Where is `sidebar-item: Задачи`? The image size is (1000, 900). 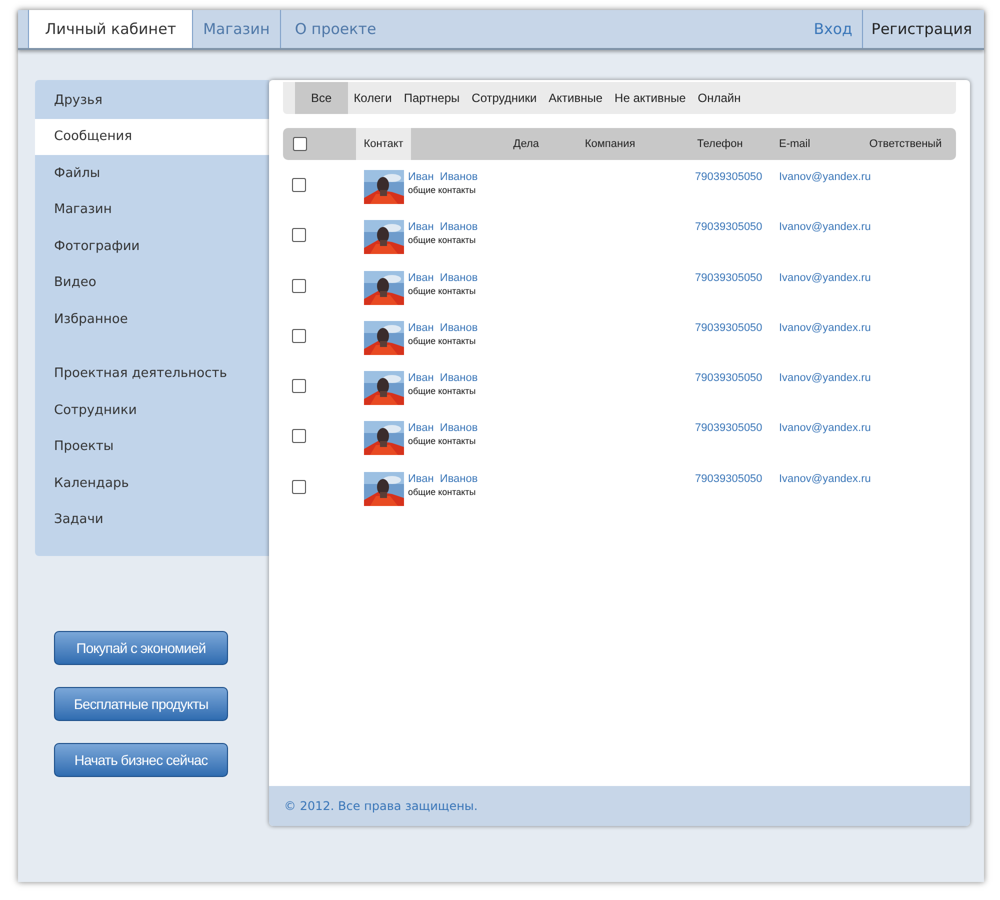
sidebar-item: Задачи is located at coordinates (152, 520).